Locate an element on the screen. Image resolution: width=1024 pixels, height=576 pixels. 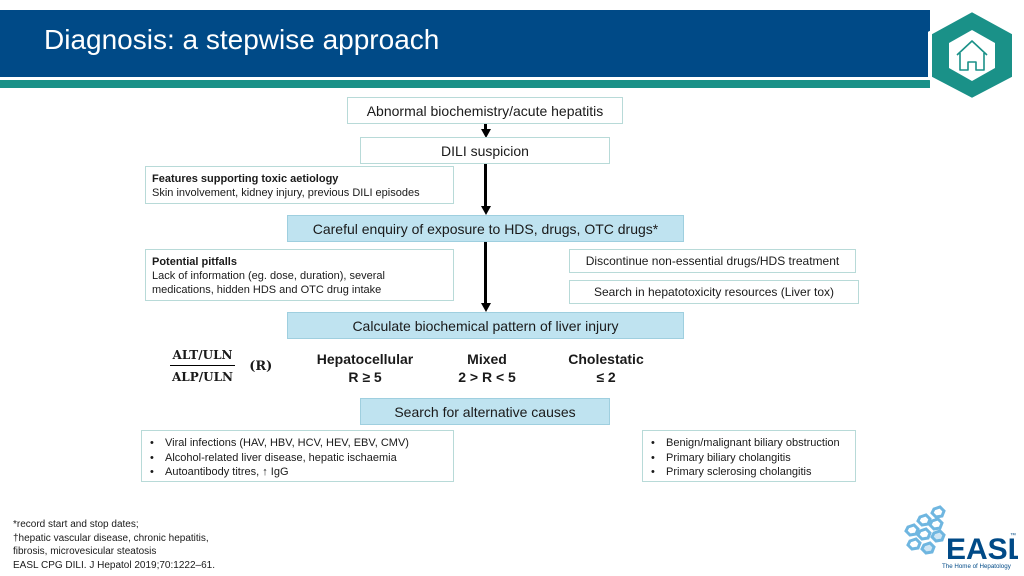
ratio-label: (R) is located at coordinates (261, 366).